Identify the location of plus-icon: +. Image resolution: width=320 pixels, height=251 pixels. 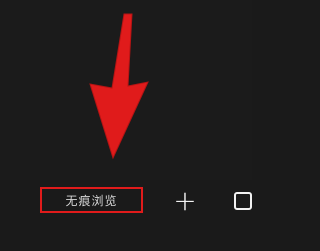
(185, 200).